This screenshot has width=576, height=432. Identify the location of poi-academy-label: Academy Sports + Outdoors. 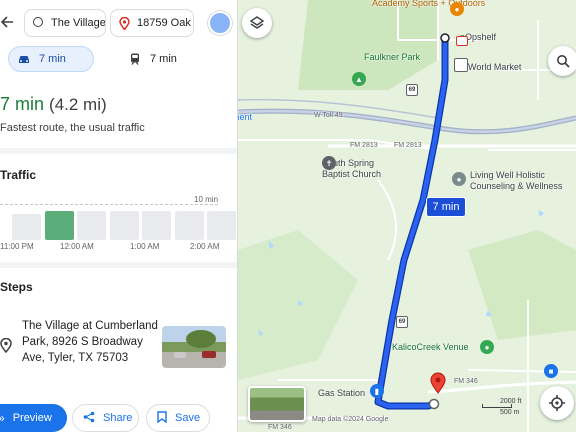
(428, 4).